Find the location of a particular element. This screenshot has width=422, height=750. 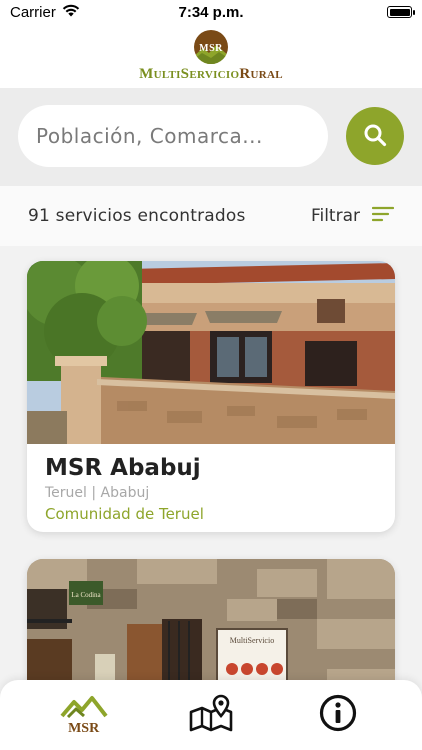

battery-icon is located at coordinates (401, 12).